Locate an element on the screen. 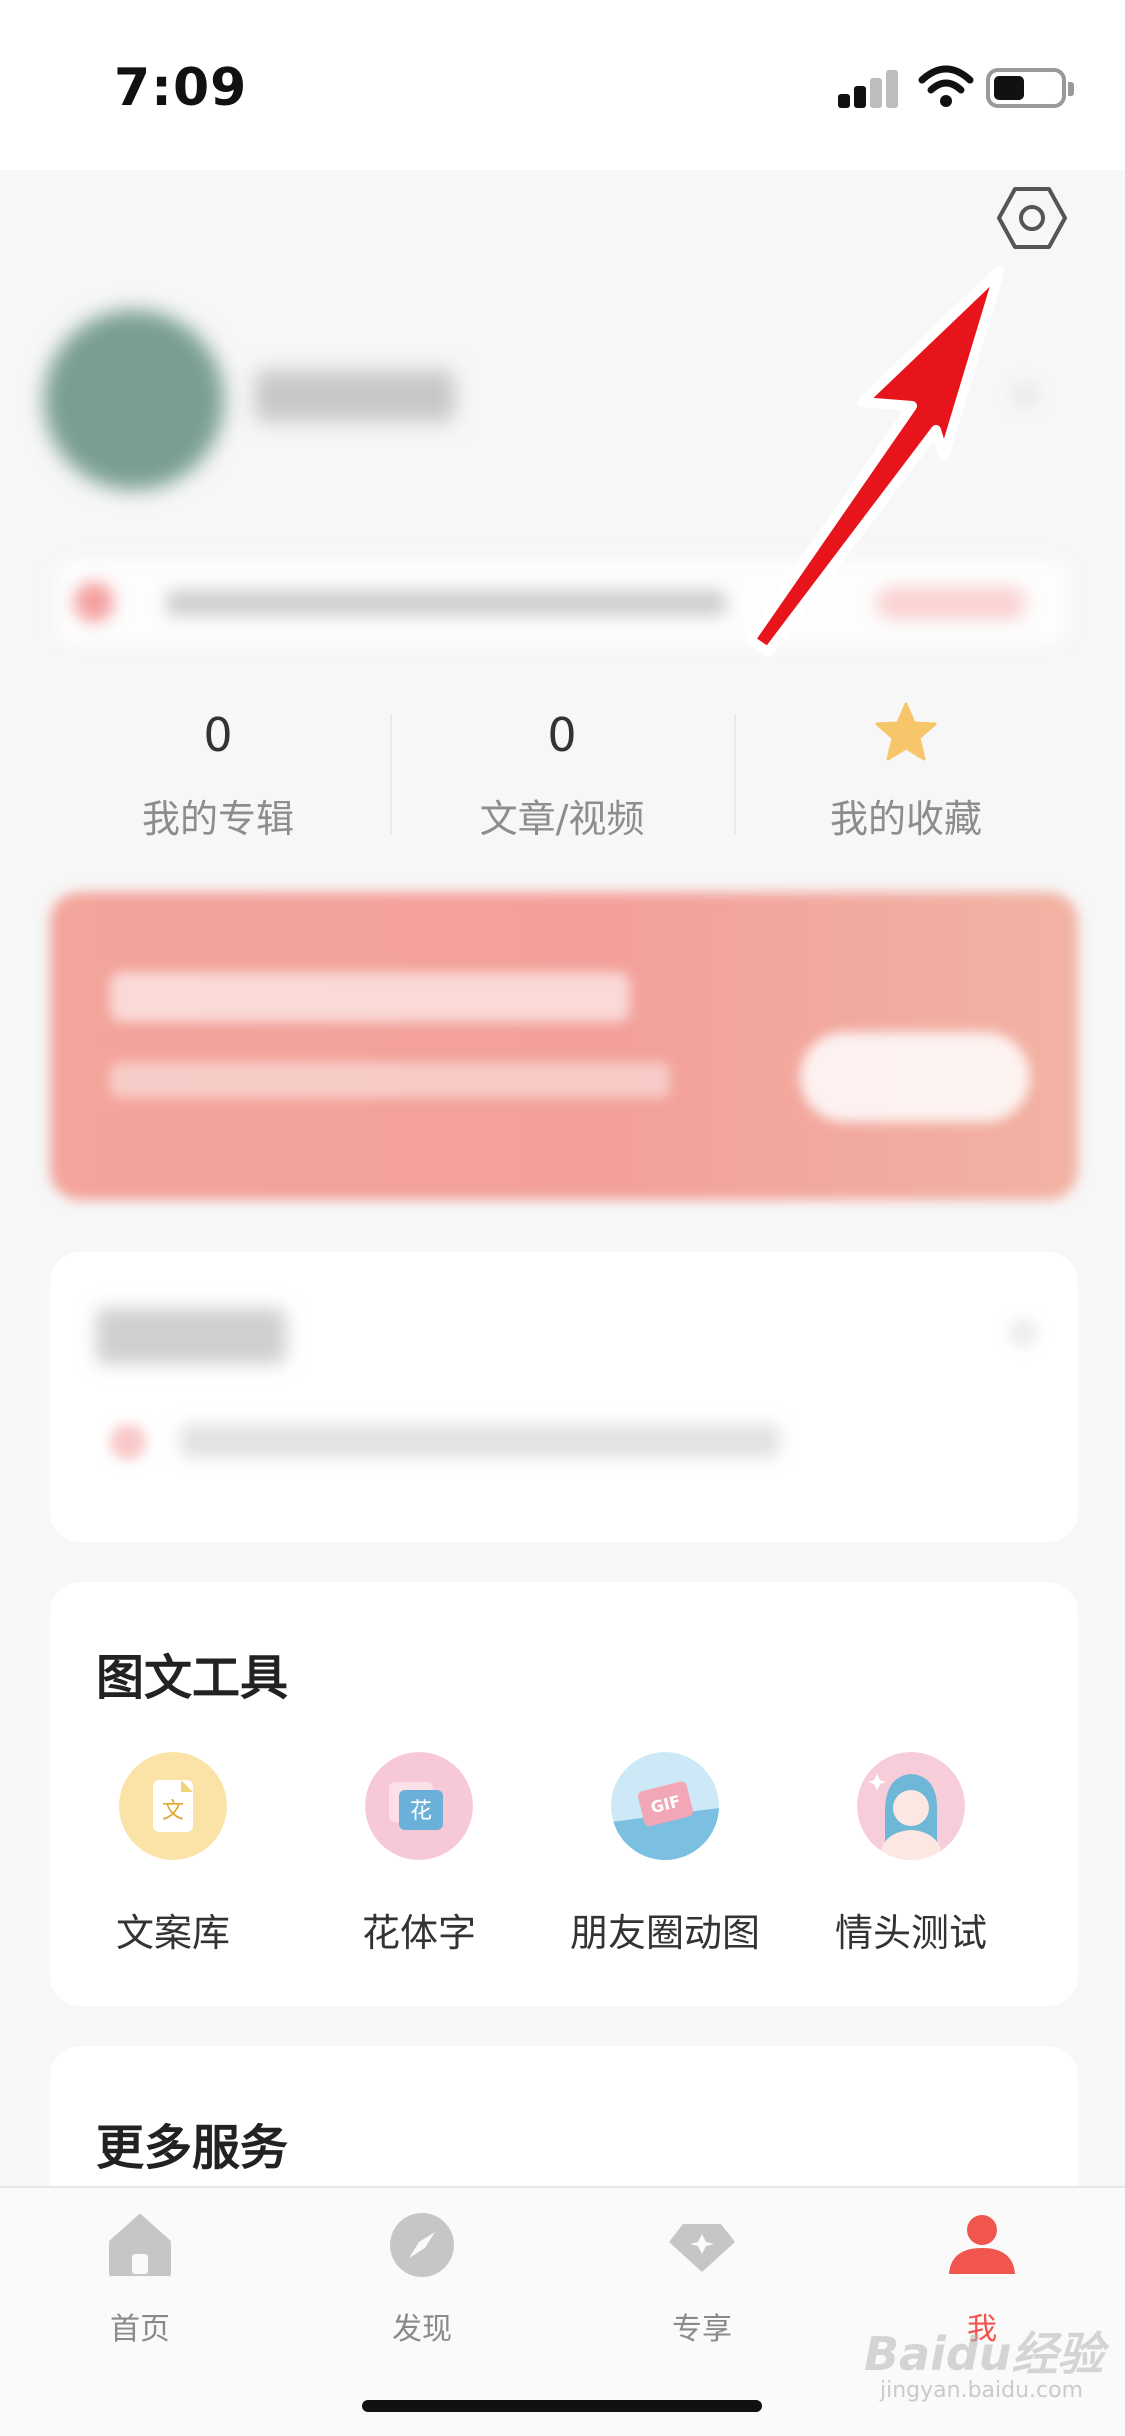  tool-couple-avatar-label: 情头测试 is located at coordinates (910, 1933).